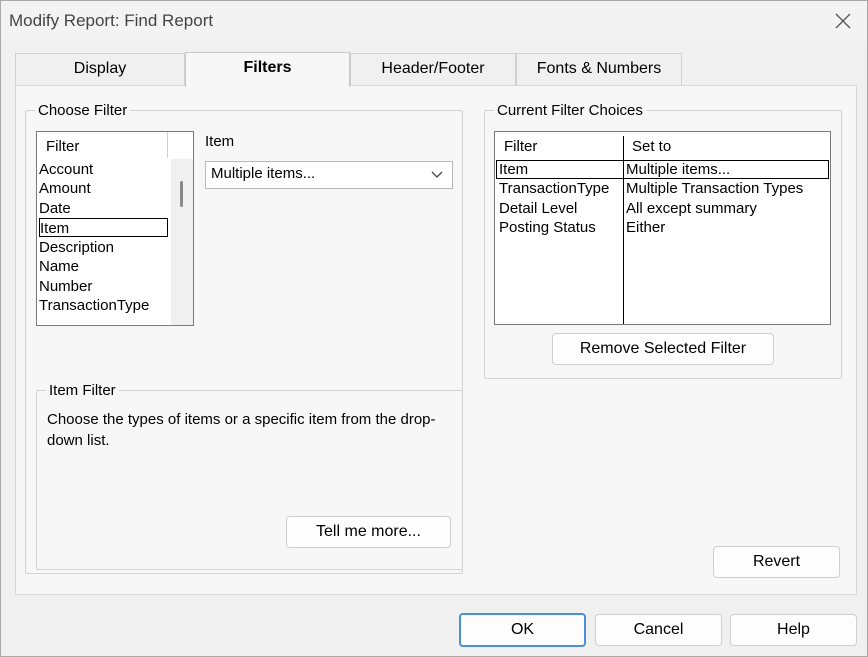 Image resolution: width=868 pixels, height=657 pixels. Describe the element at coordinates (513, 169) in the screenshot. I see `current-filter-item-name: Item` at that location.